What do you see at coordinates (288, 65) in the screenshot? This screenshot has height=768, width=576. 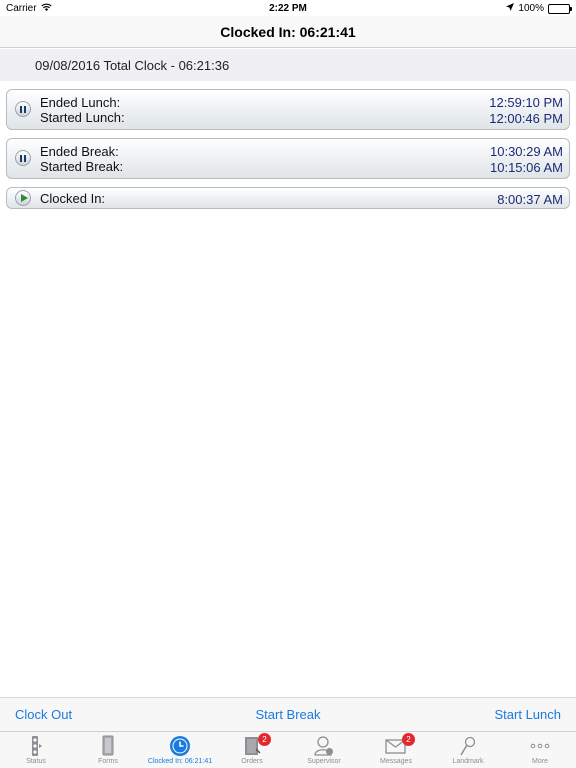 I see `total-clock-row: 09/08/2016 Total Clock - 06:21:36` at bounding box center [288, 65].